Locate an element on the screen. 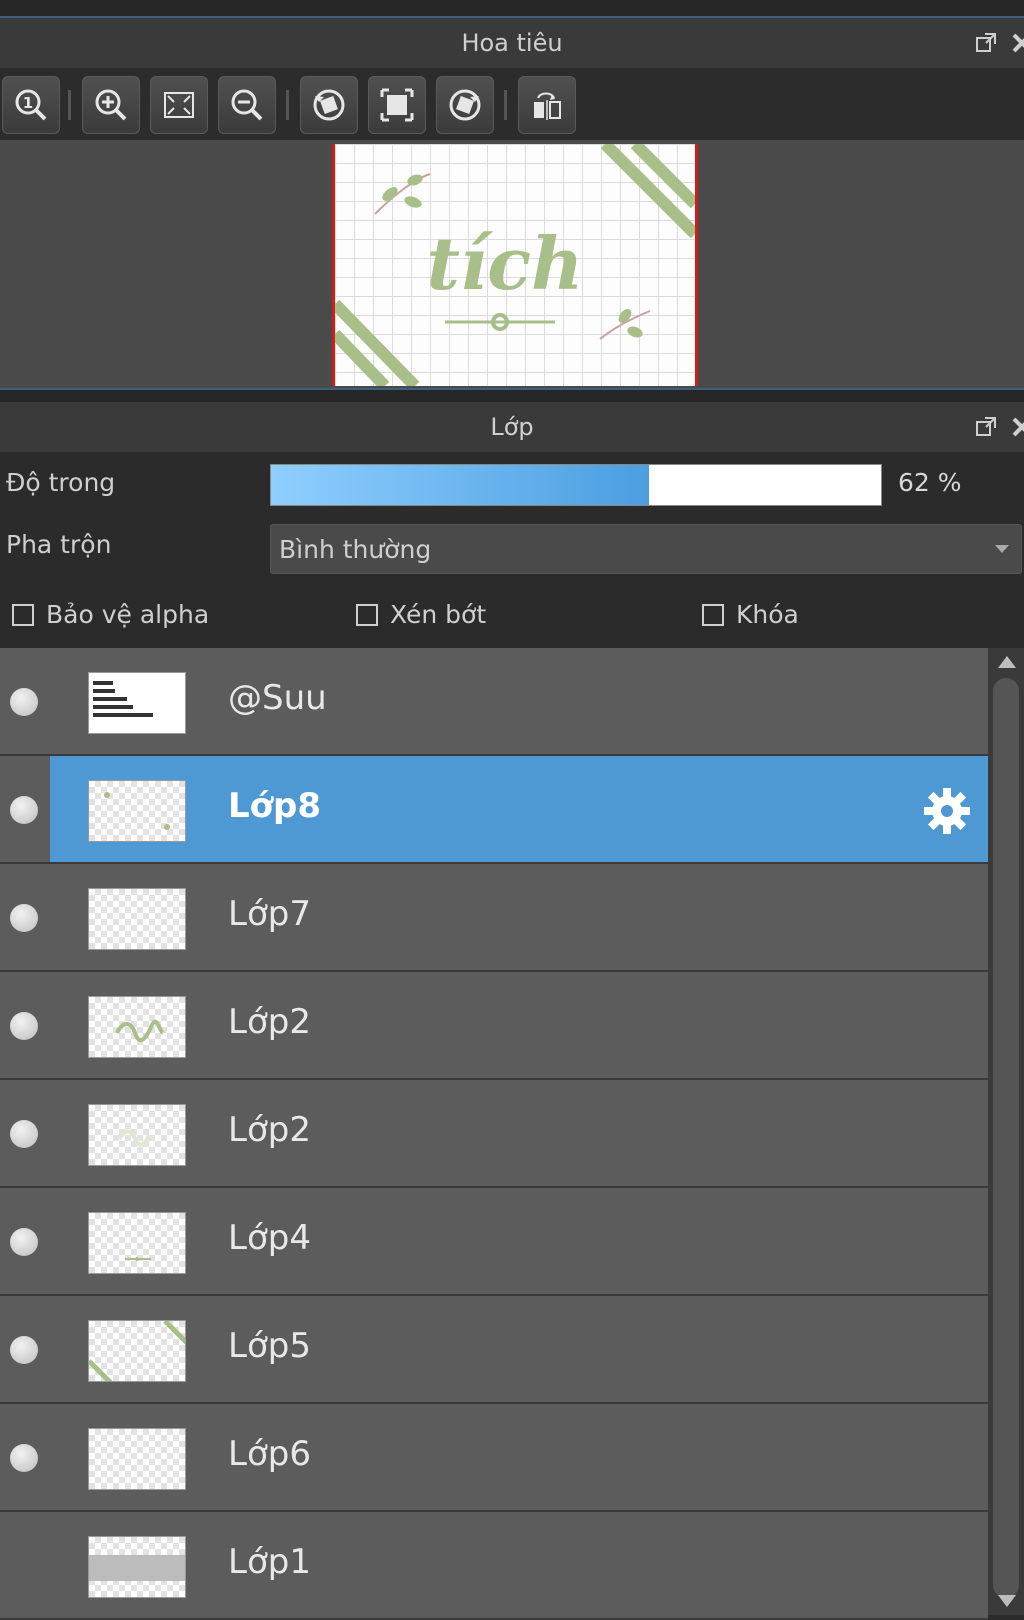 This screenshot has height=1620, width=1024. alpha-protect-checkbox: Bảo vệ alpha is located at coordinates (110, 614).